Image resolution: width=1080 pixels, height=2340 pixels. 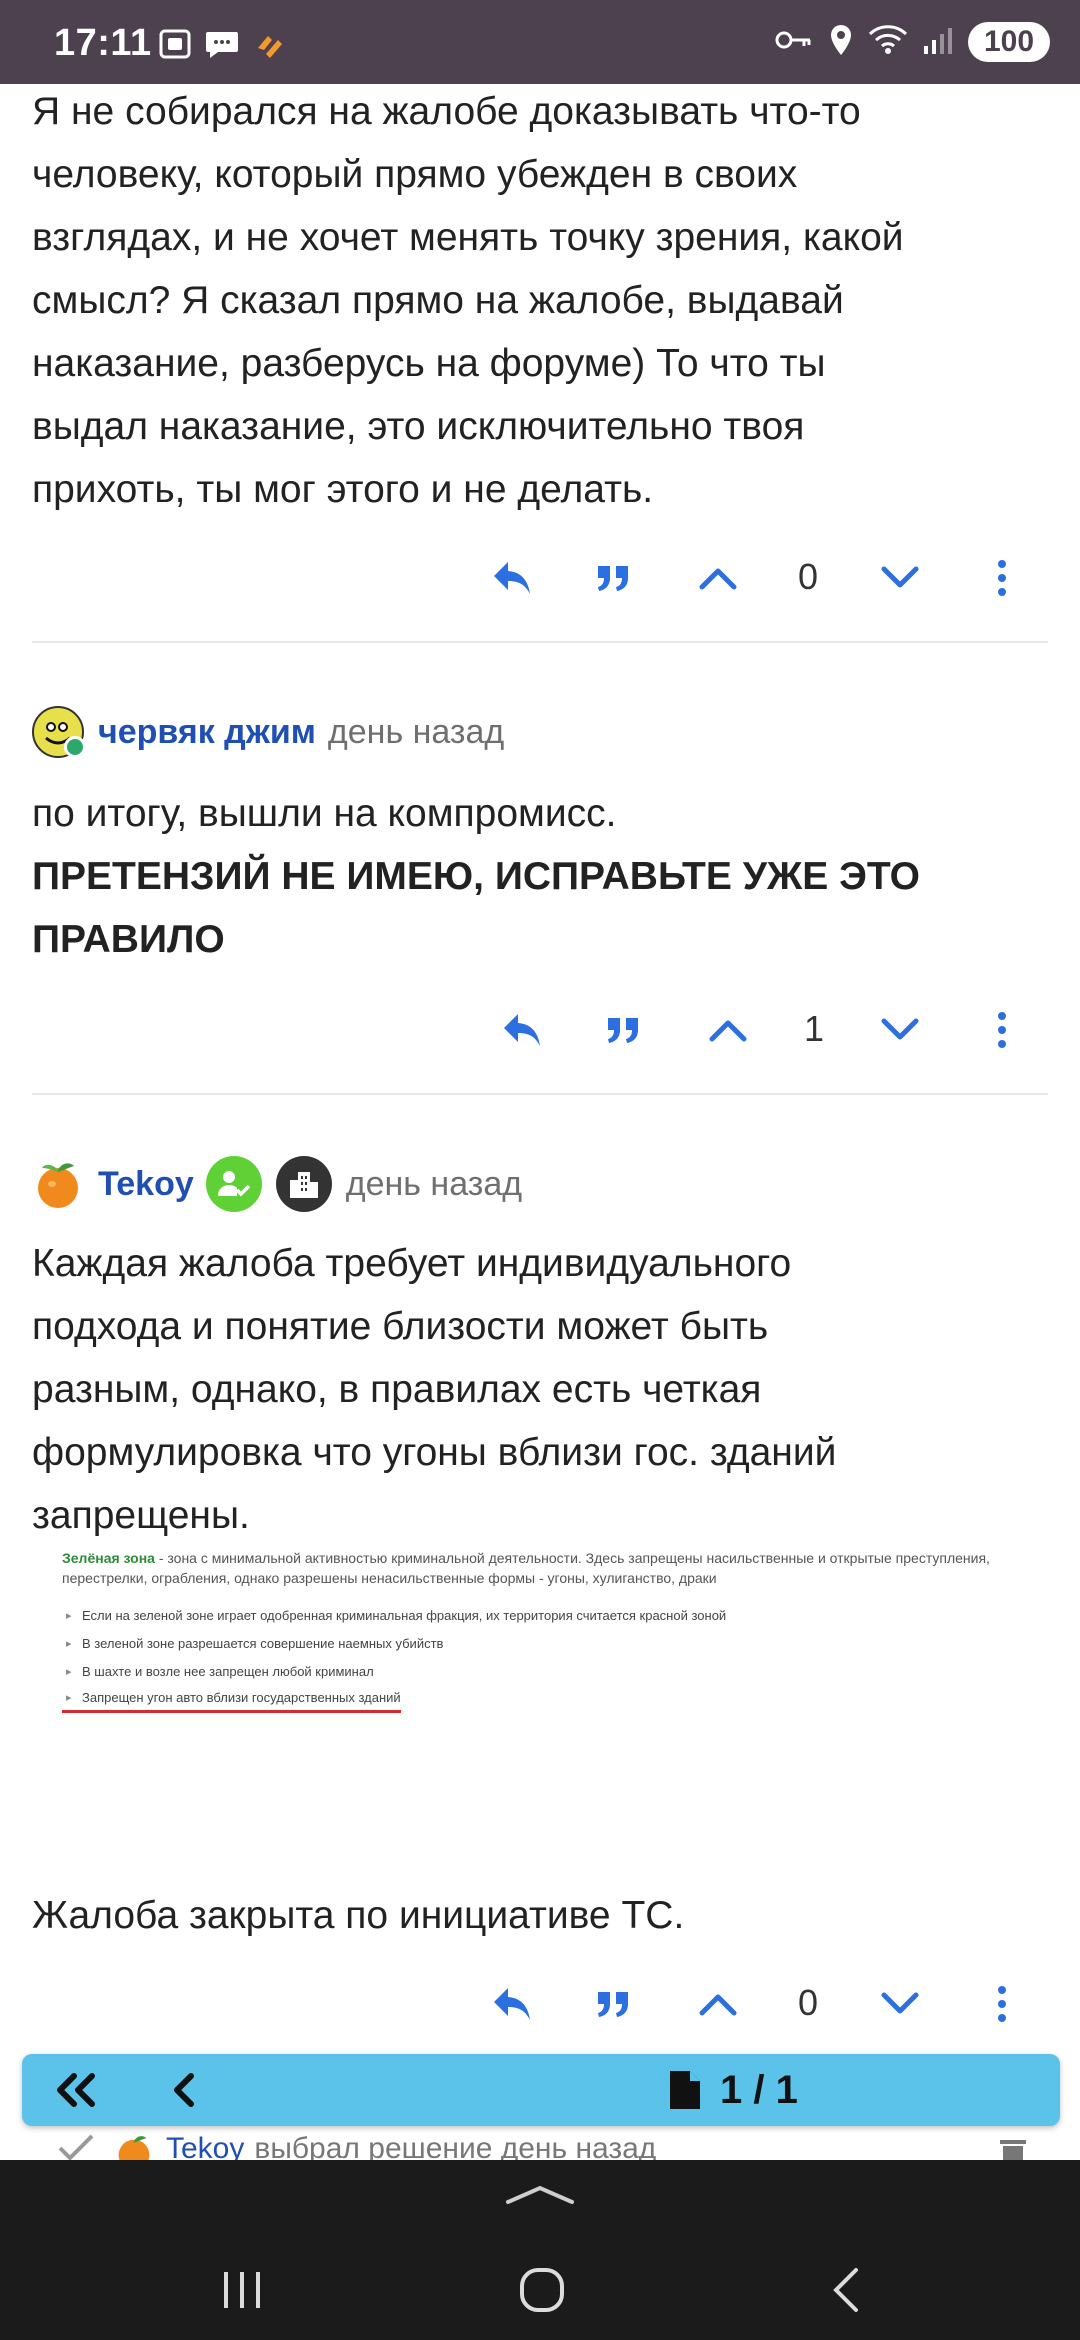 I want to click on key-icon, so click(x=794, y=42).